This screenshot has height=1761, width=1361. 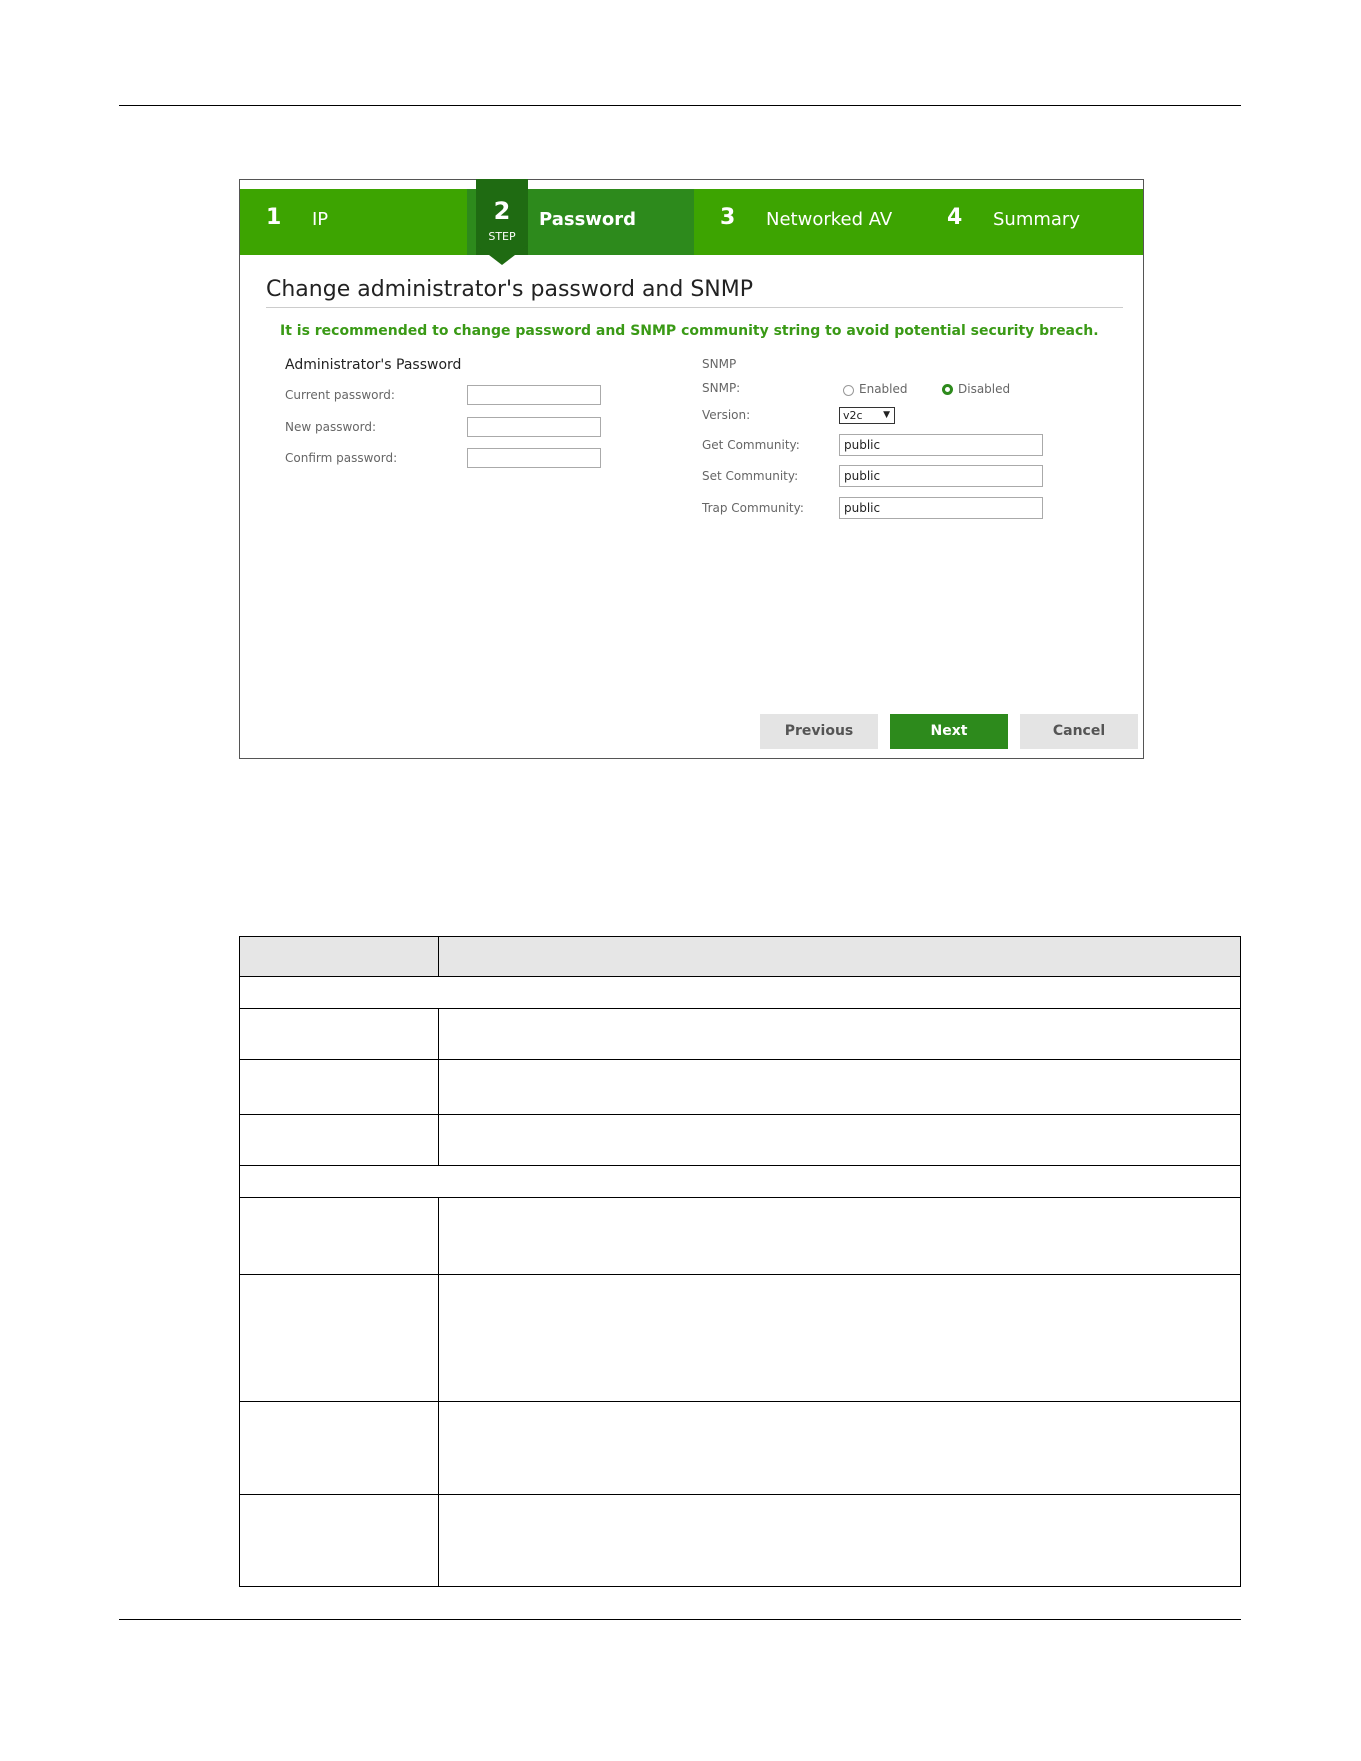 I want to click on new-password-label: New password:, so click(x=331, y=427).